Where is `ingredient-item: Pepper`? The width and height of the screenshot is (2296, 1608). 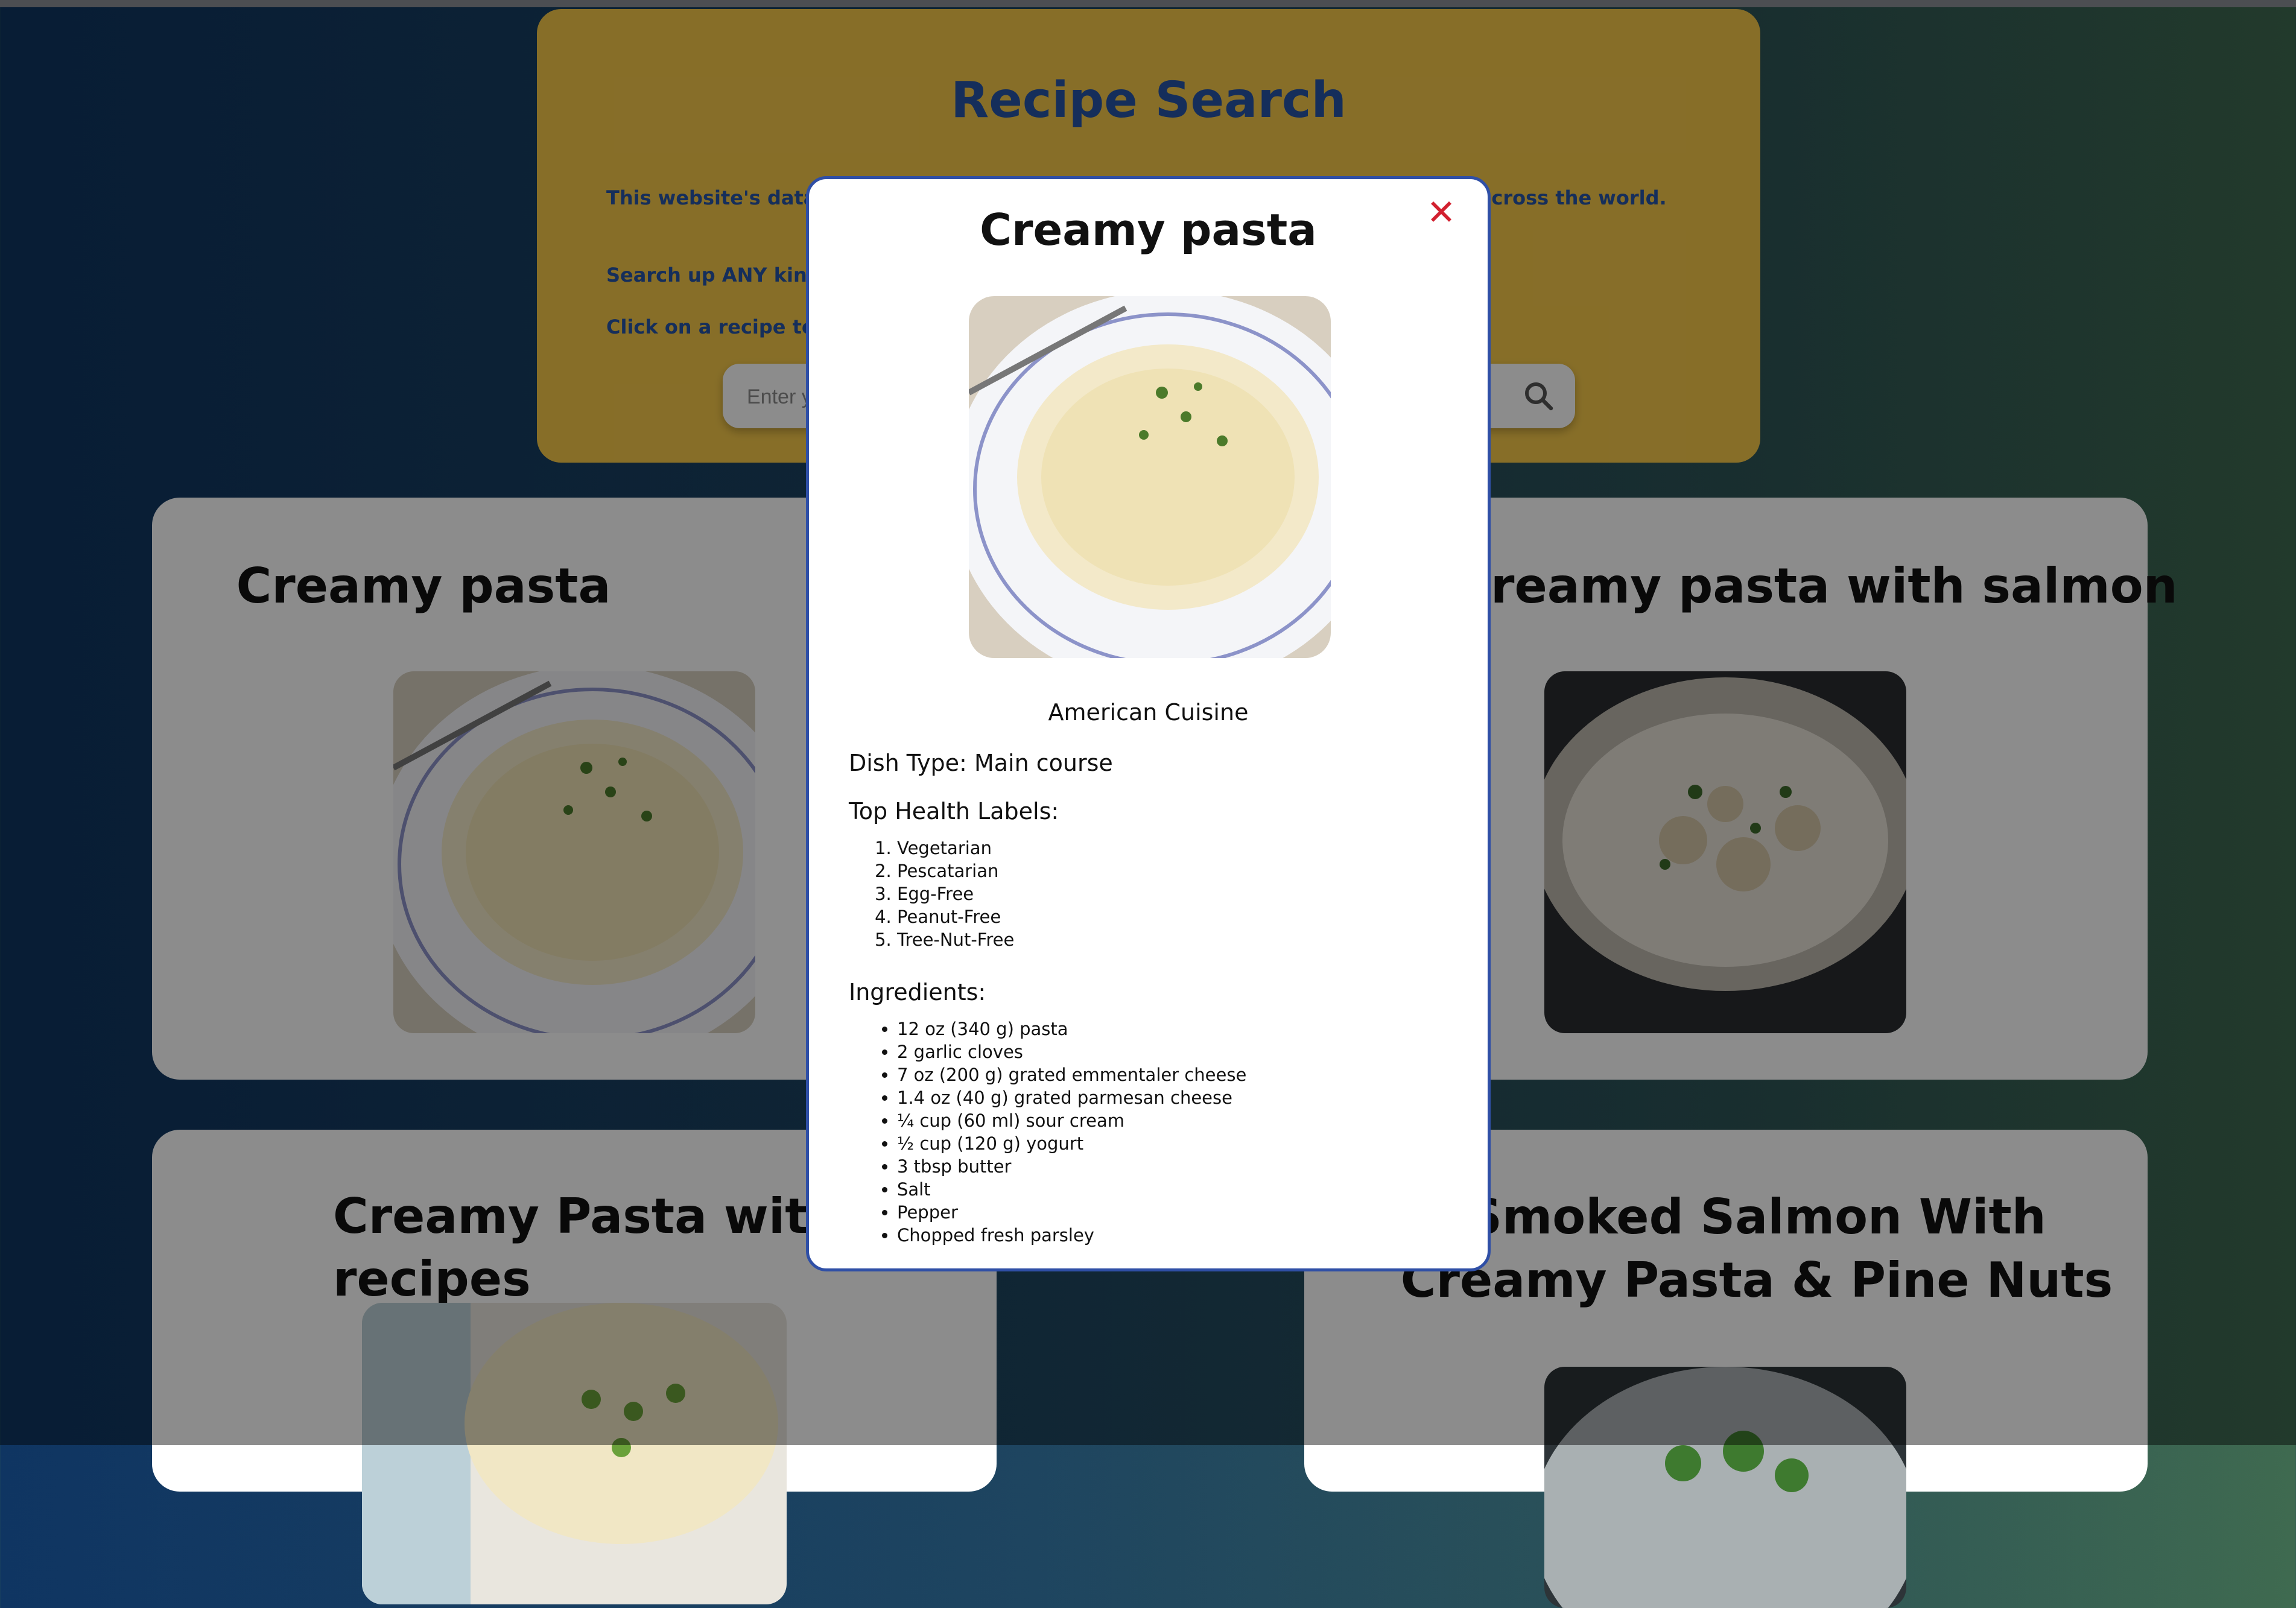 ingredient-item: Pepper is located at coordinates (1071, 1212).